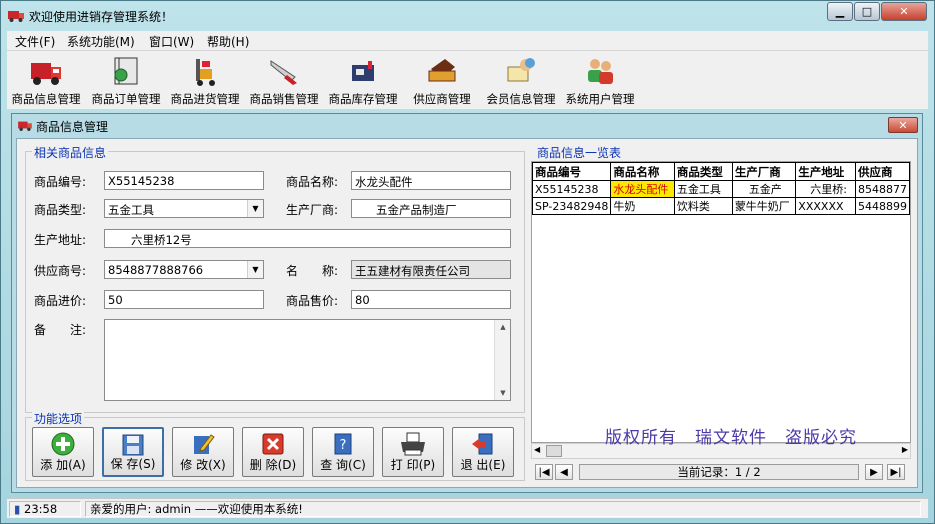 Image resolution: width=935 pixels, height=524 pixels. I want to click on maker-field: 五金产品制造厂, so click(431, 208).